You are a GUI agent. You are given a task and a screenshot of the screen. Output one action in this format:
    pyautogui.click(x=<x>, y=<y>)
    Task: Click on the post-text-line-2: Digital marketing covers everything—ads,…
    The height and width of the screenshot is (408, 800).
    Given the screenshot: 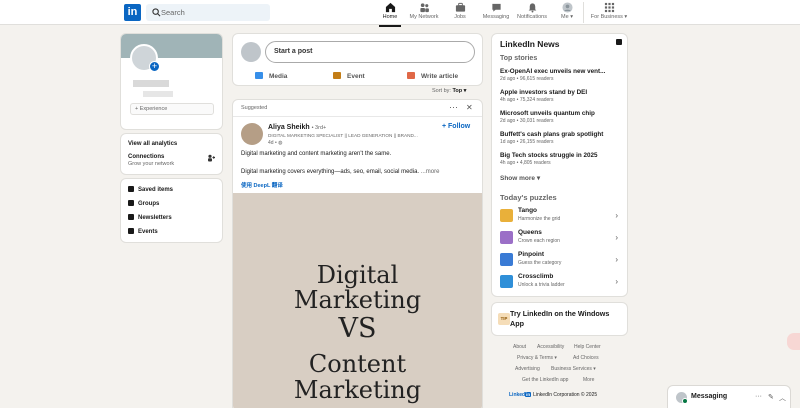 What is the action you would take?
    pyautogui.click(x=340, y=172)
    